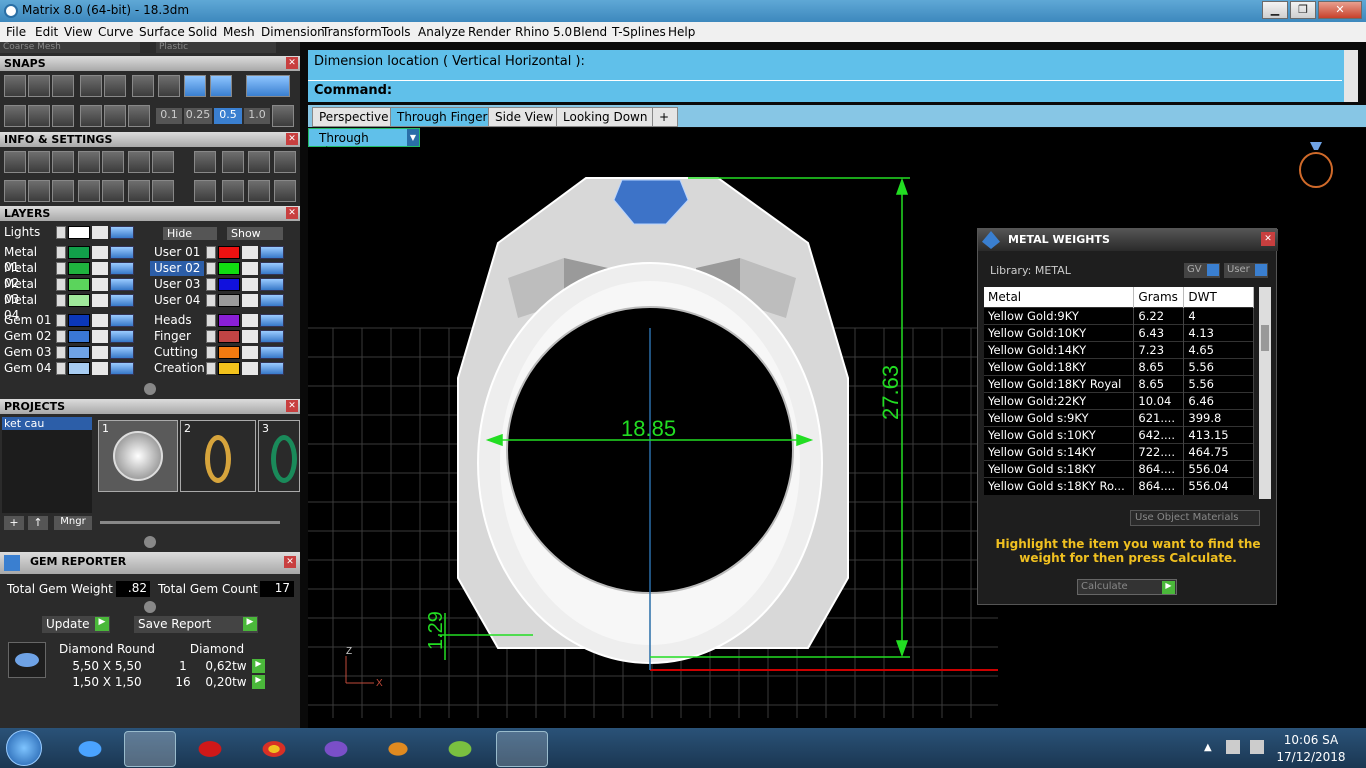  What do you see at coordinates (1233, 747) in the screenshot?
I see `network-icon` at bounding box center [1233, 747].